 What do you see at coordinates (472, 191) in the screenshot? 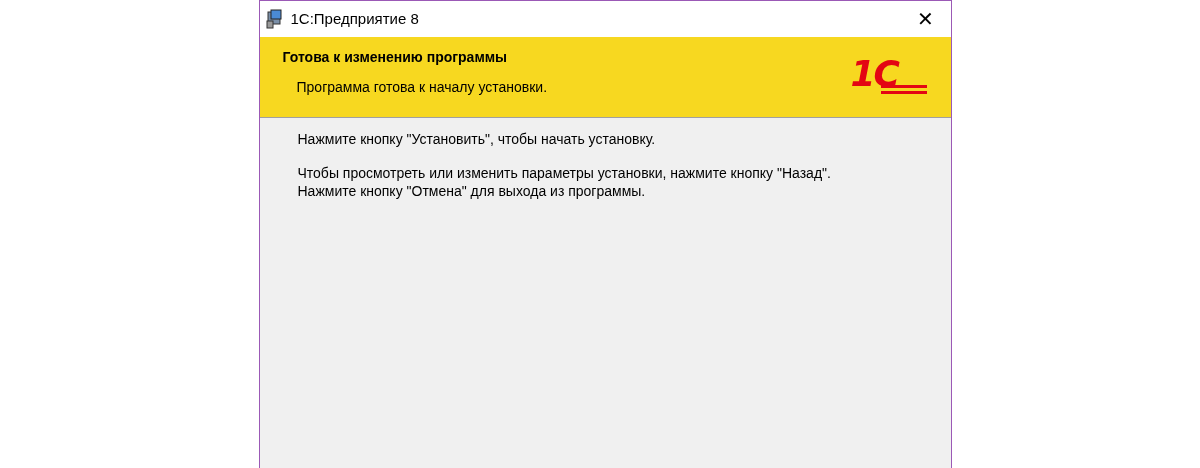
I see `instruction-text: Нажмите кнопку "Отмена" для выхода из программы.` at bounding box center [472, 191].